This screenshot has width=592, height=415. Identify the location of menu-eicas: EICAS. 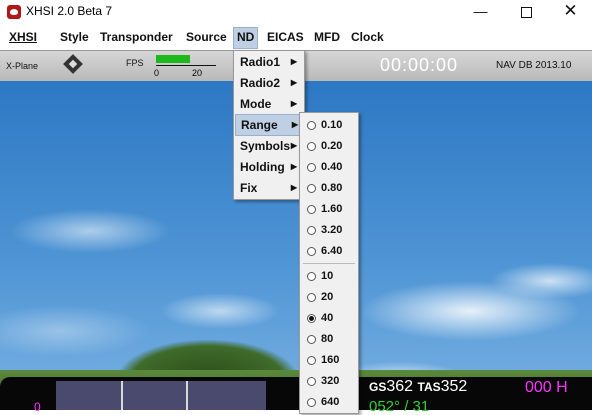
(285, 37).